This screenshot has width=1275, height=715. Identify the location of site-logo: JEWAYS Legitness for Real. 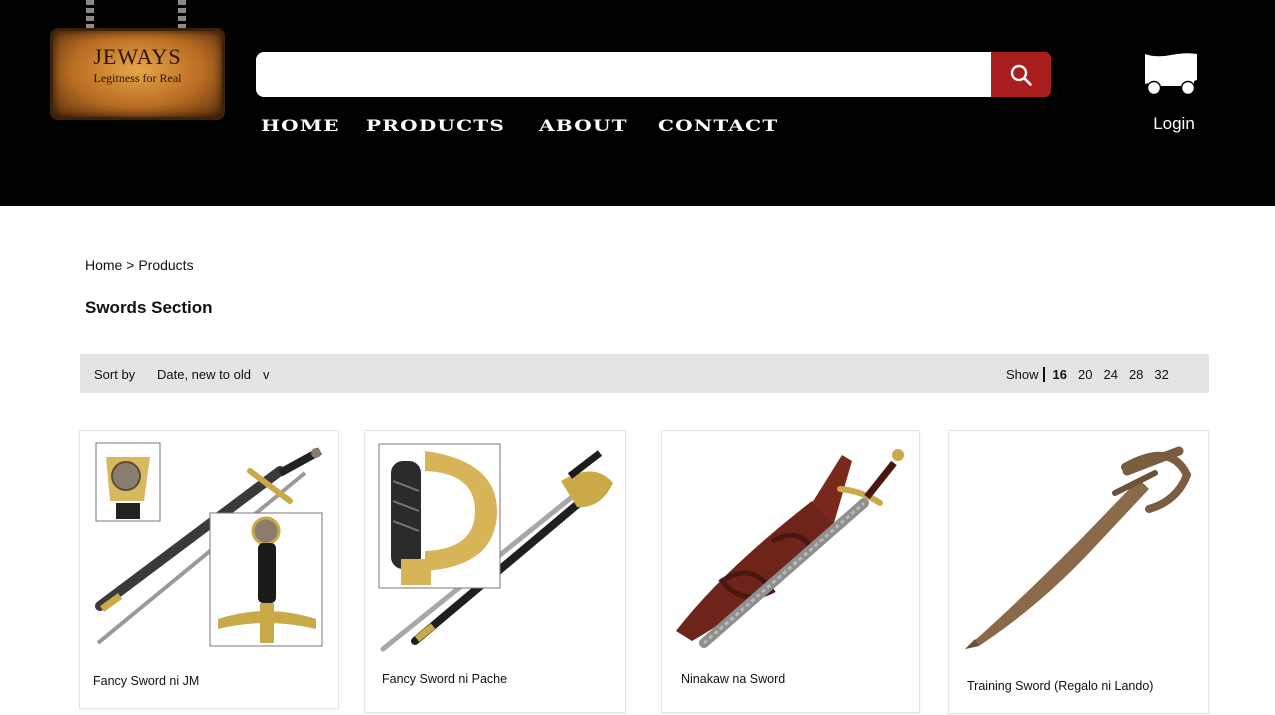
(137, 62).